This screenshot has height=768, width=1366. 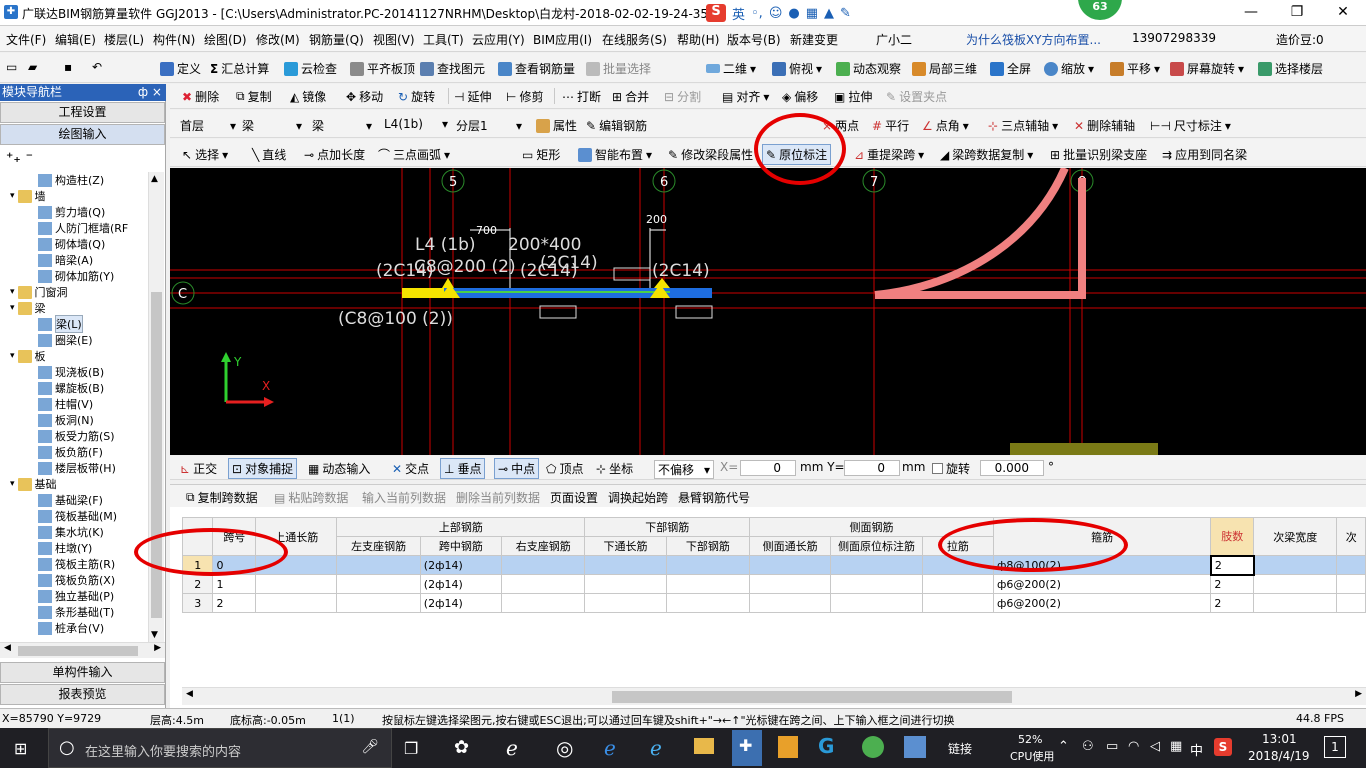 I want to click on taskbar-search: ○ 在这里输入你要搜索的内容 🎤︎, so click(x=220, y=748).